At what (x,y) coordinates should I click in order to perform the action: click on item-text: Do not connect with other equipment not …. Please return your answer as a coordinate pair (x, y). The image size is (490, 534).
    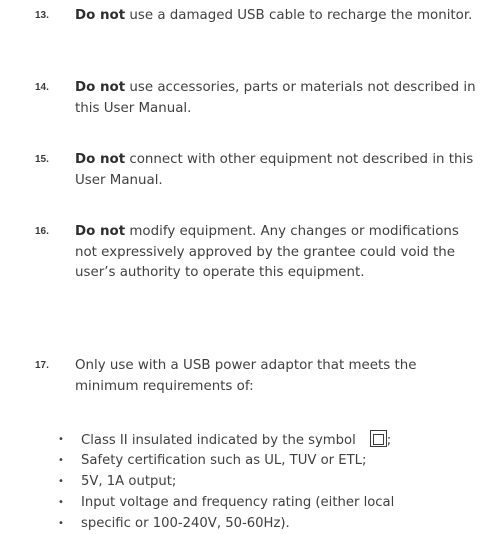
    Looking at the image, I should click on (278, 170).